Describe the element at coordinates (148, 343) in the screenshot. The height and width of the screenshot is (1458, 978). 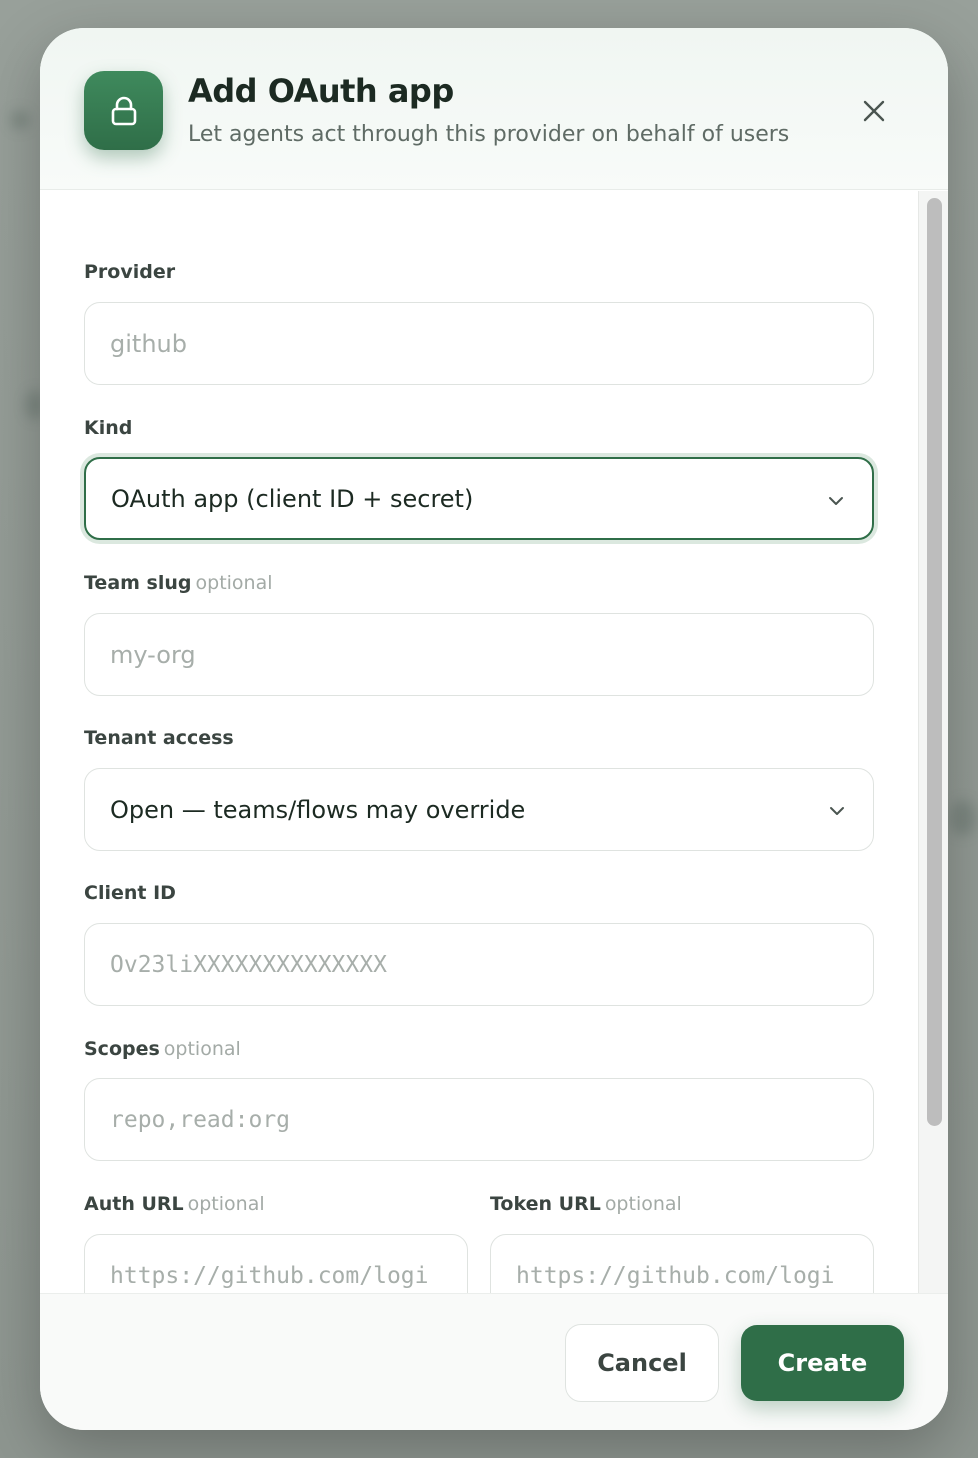
I see `provider-placeholder: github` at that location.